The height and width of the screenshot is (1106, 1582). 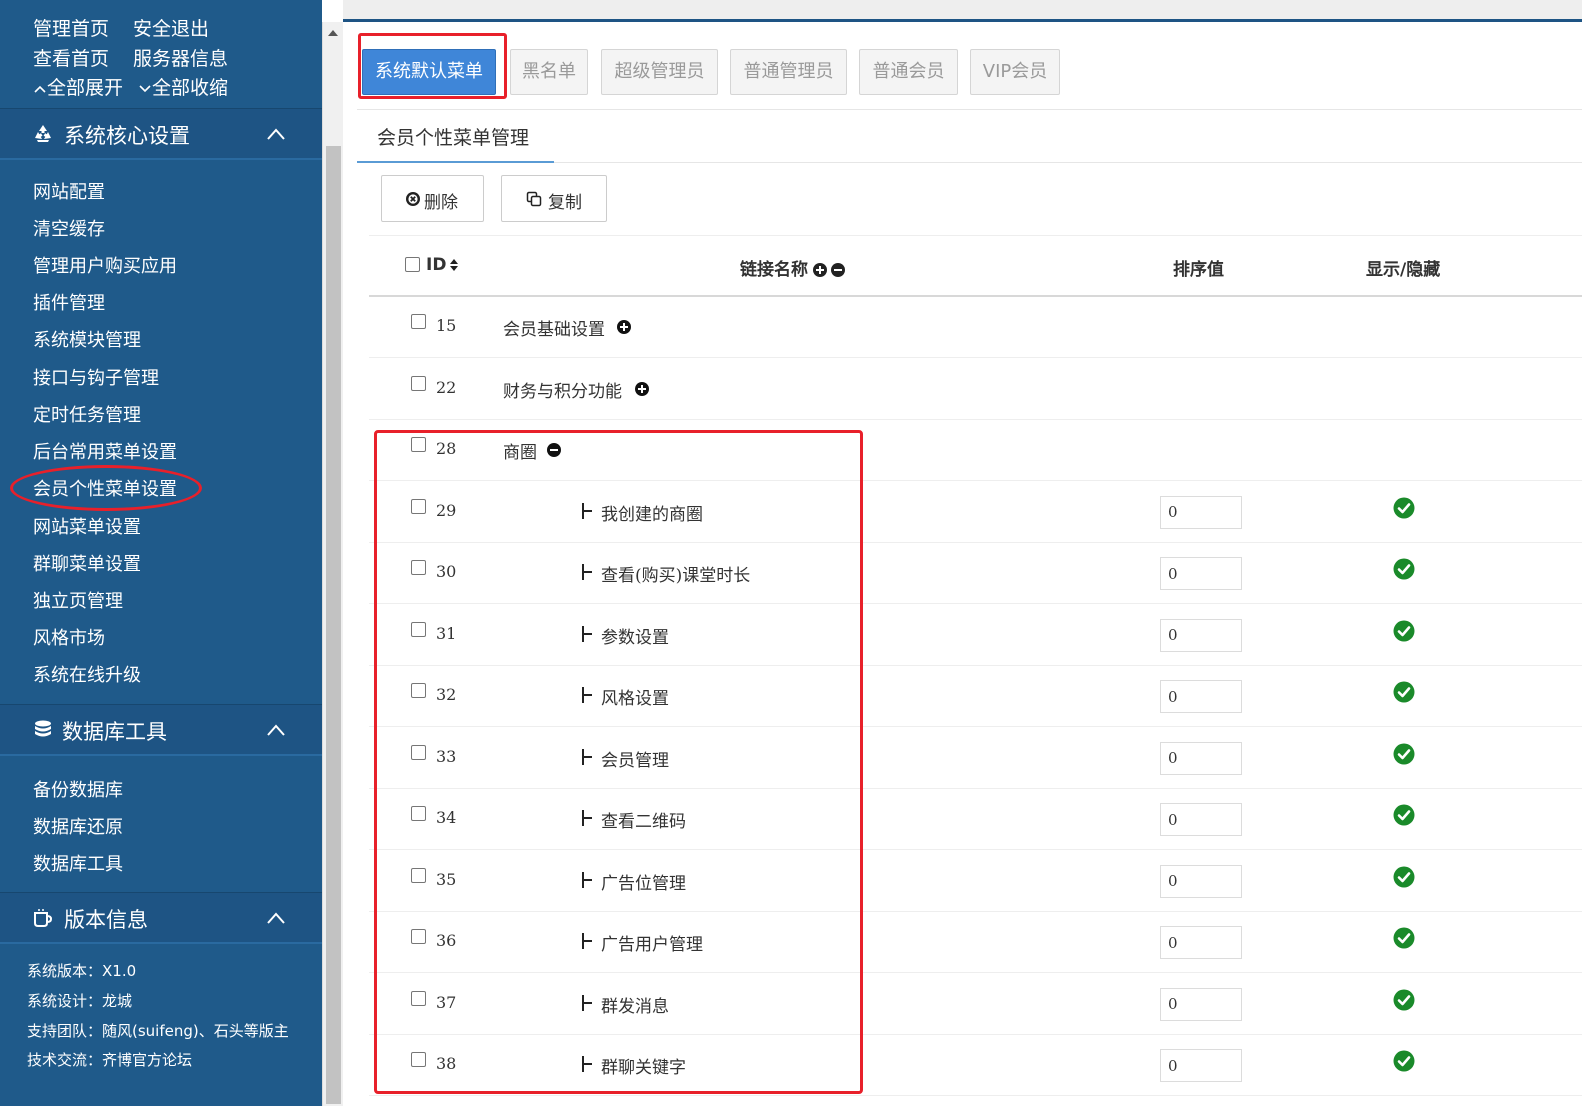 I want to click on scroll-up-arrow-icon, so click(x=333, y=33).